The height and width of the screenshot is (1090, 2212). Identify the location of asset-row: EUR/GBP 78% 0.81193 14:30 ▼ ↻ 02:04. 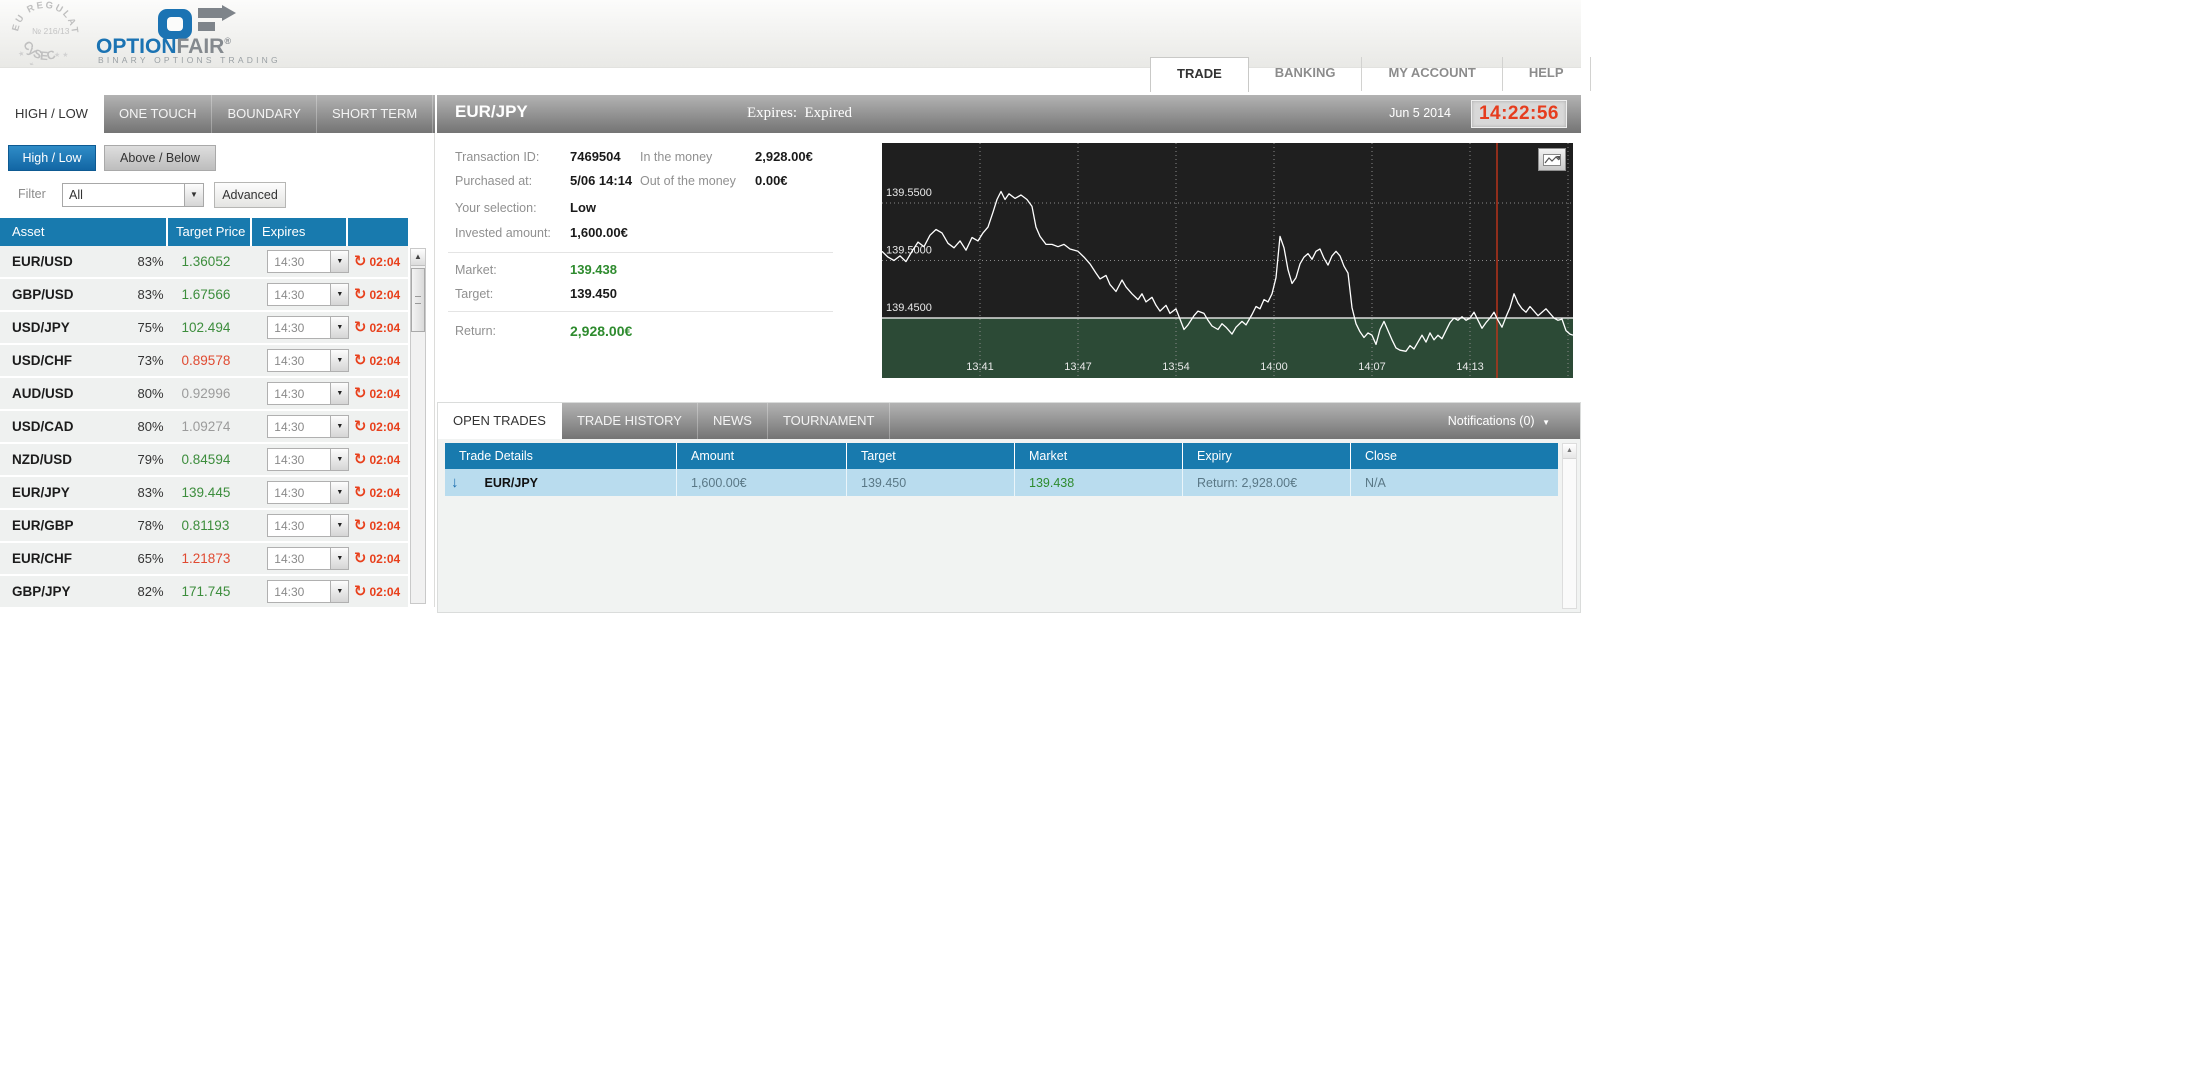
(204, 526).